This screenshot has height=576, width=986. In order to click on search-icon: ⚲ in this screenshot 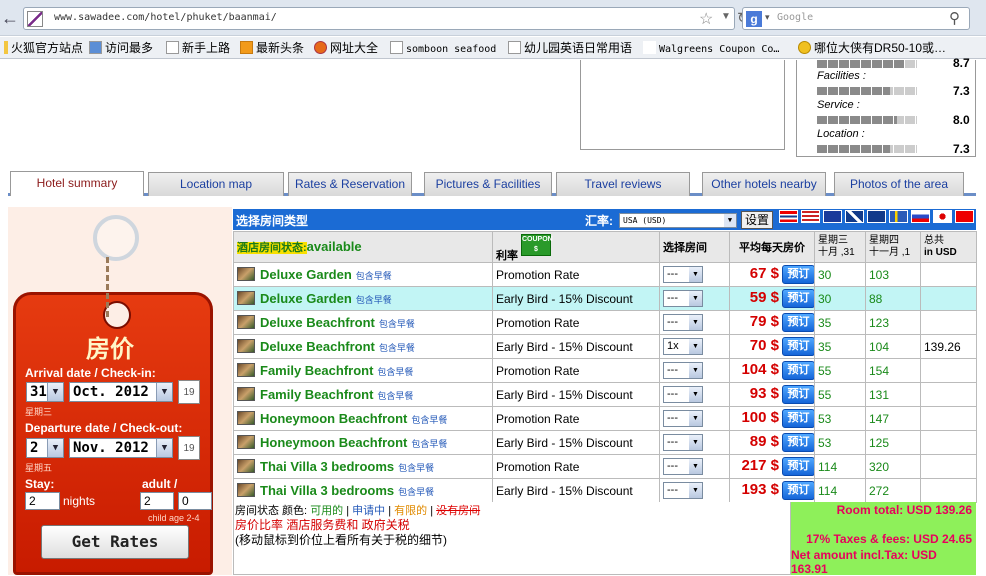, I will do `click(954, 18)`.